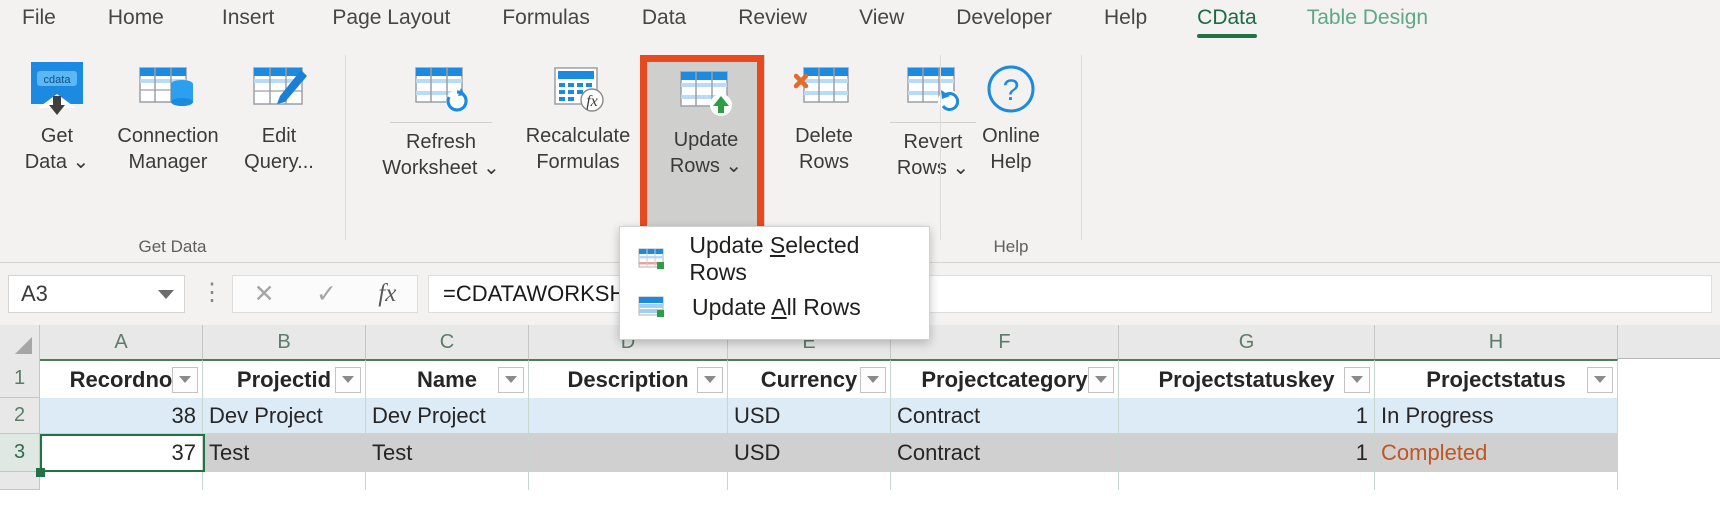 The height and width of the screenshot is (528, 1720). I want to click on col-header-projectstatus: Projectstatus, so click(1496, 379).